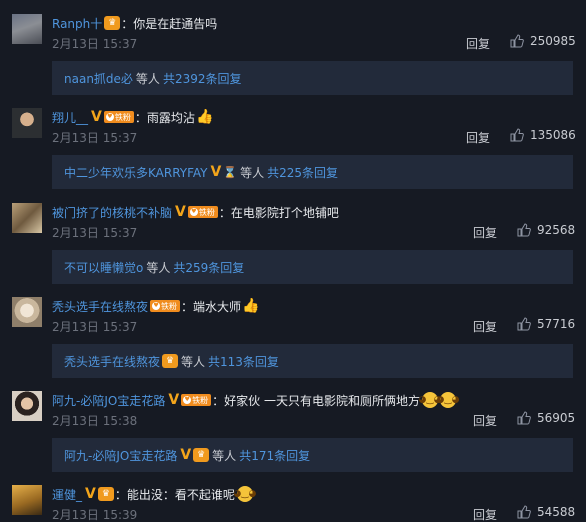 Image resolution: width=586 pixels, height=522 pixels. I want to click on like-button: 54588, so click(546, 512).